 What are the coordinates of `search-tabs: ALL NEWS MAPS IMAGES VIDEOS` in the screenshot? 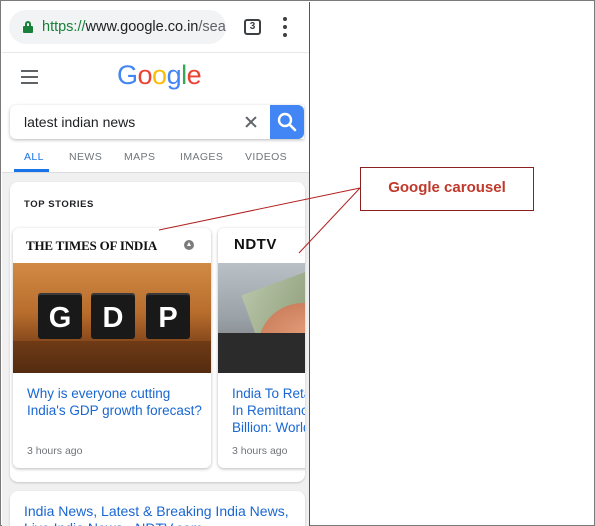 It's located at (155, 157).